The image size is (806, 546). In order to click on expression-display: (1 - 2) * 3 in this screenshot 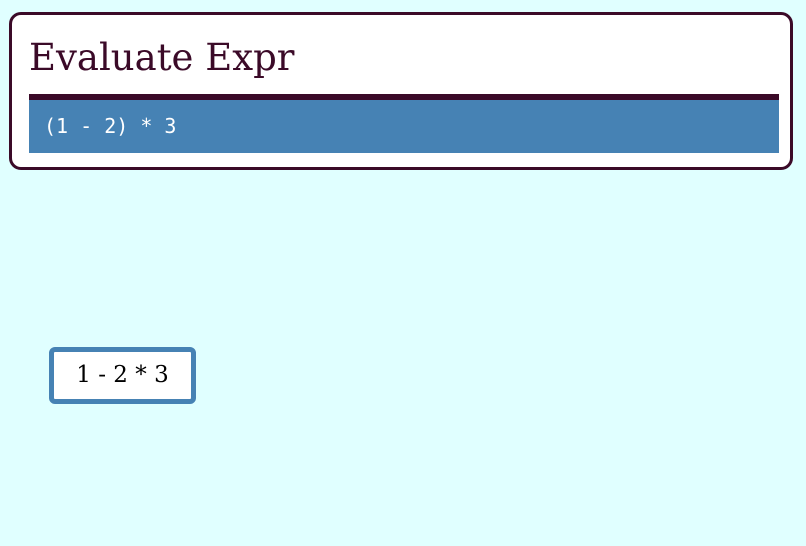, I will do `click(404, 123)`.